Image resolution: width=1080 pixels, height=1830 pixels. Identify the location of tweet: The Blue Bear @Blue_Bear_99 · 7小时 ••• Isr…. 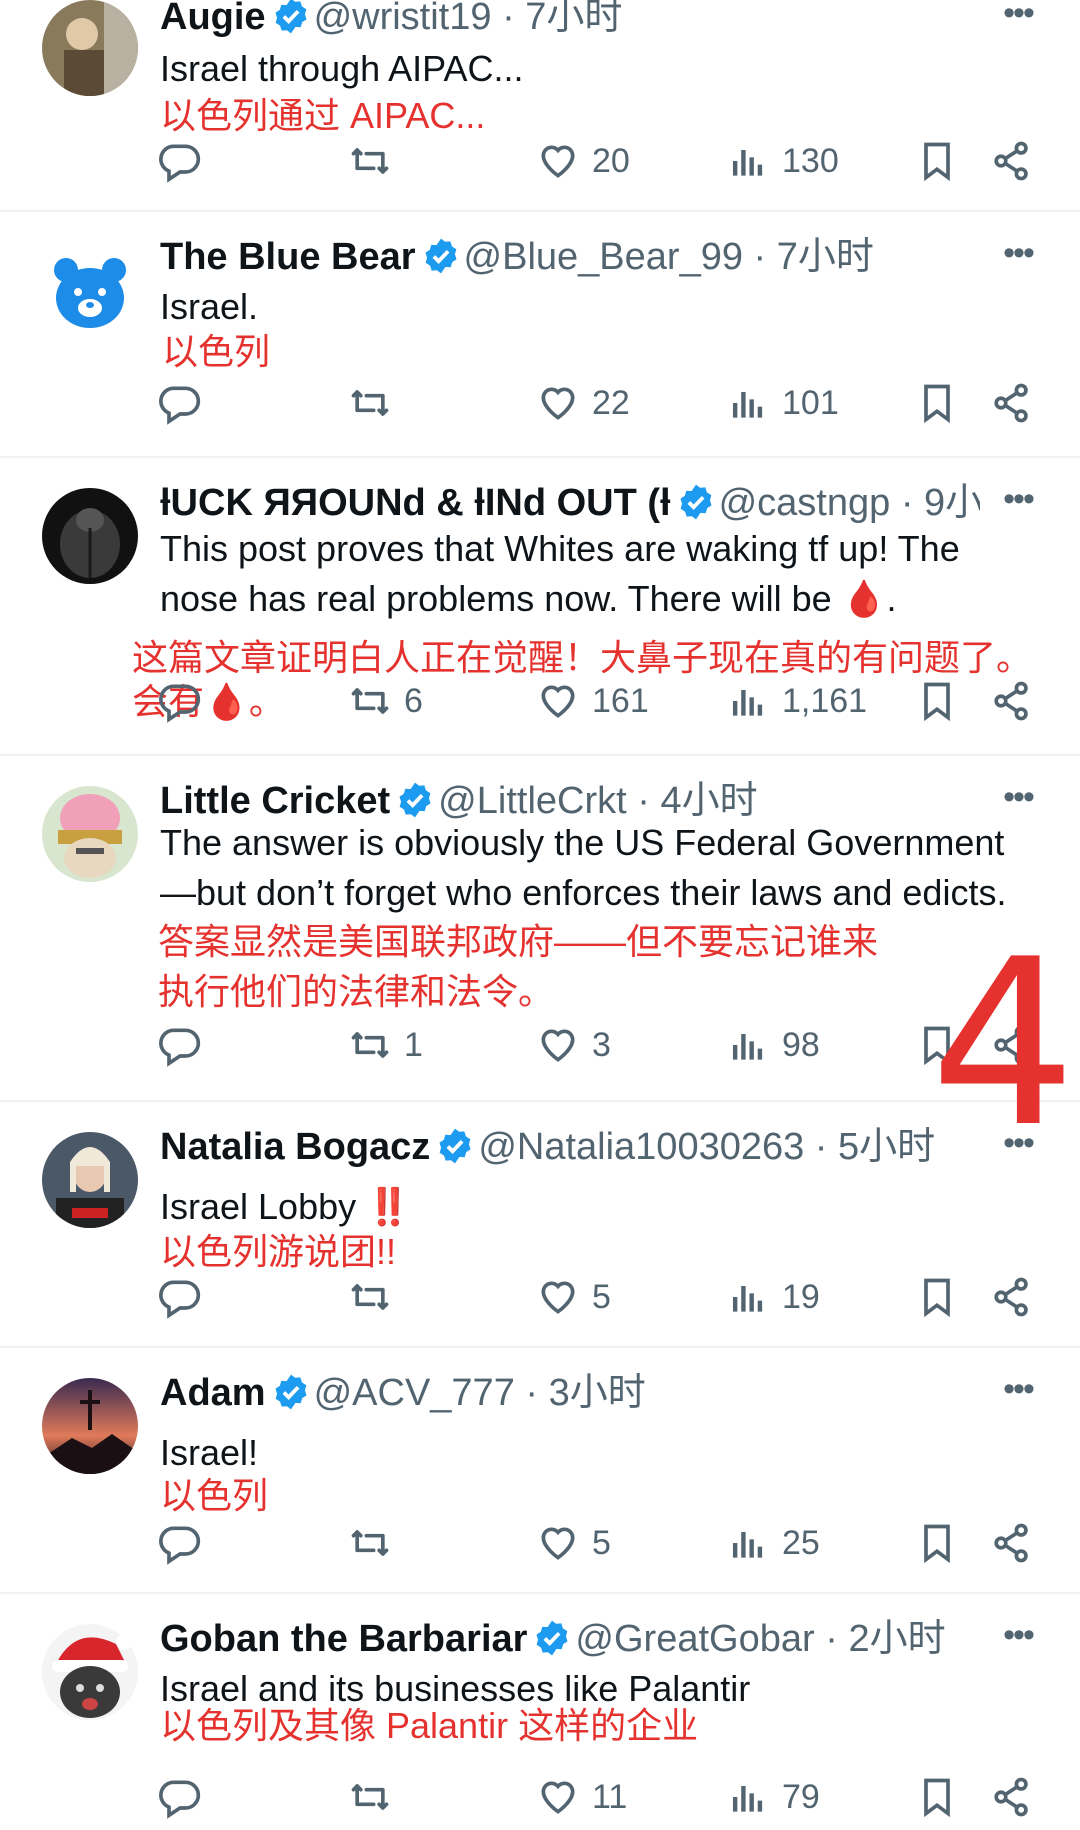
(540, 335).